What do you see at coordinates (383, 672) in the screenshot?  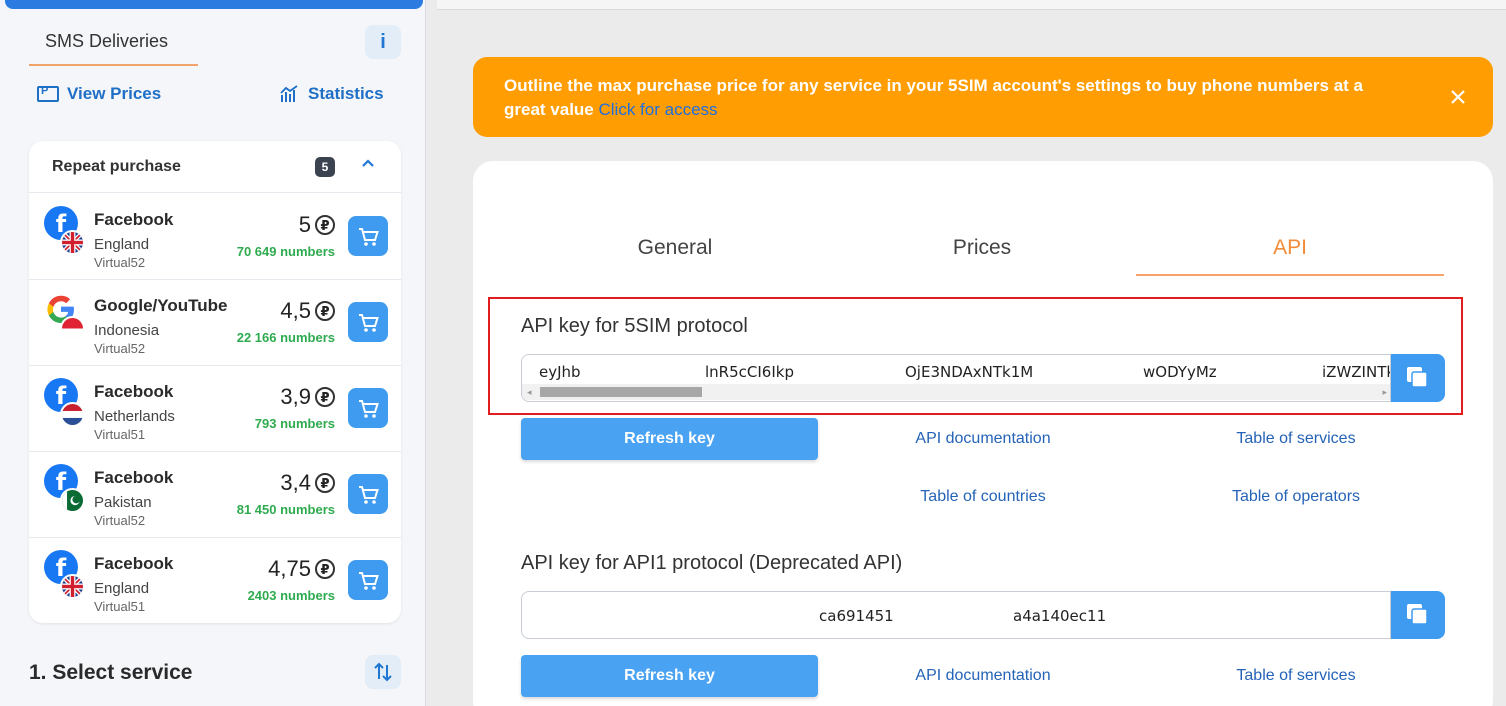 I see `sort-icon` at bounding box center [383, 672].